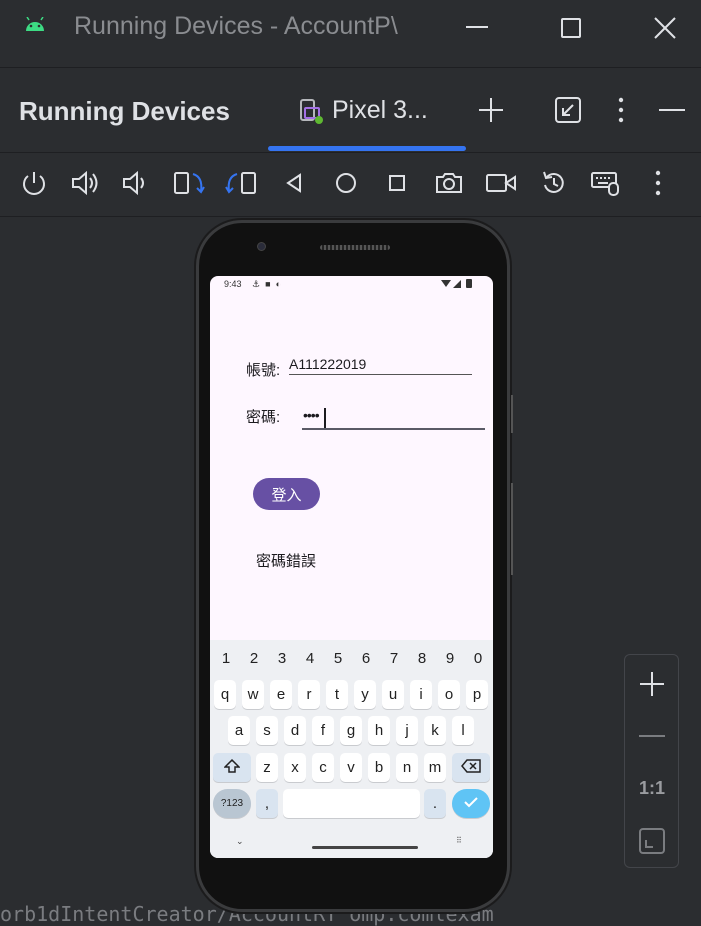 The width and height of the screenshot is (701, 926). I want to click on backspace-key, so click(471, 767).